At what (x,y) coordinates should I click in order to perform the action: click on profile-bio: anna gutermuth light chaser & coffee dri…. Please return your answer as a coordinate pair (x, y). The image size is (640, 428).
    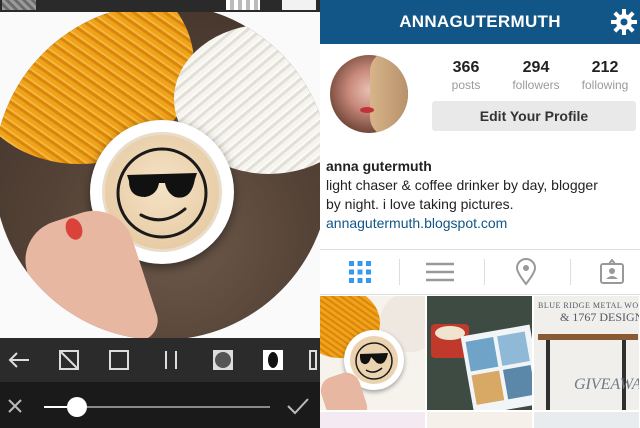
    Looking at the image, I should click on (482, 195).